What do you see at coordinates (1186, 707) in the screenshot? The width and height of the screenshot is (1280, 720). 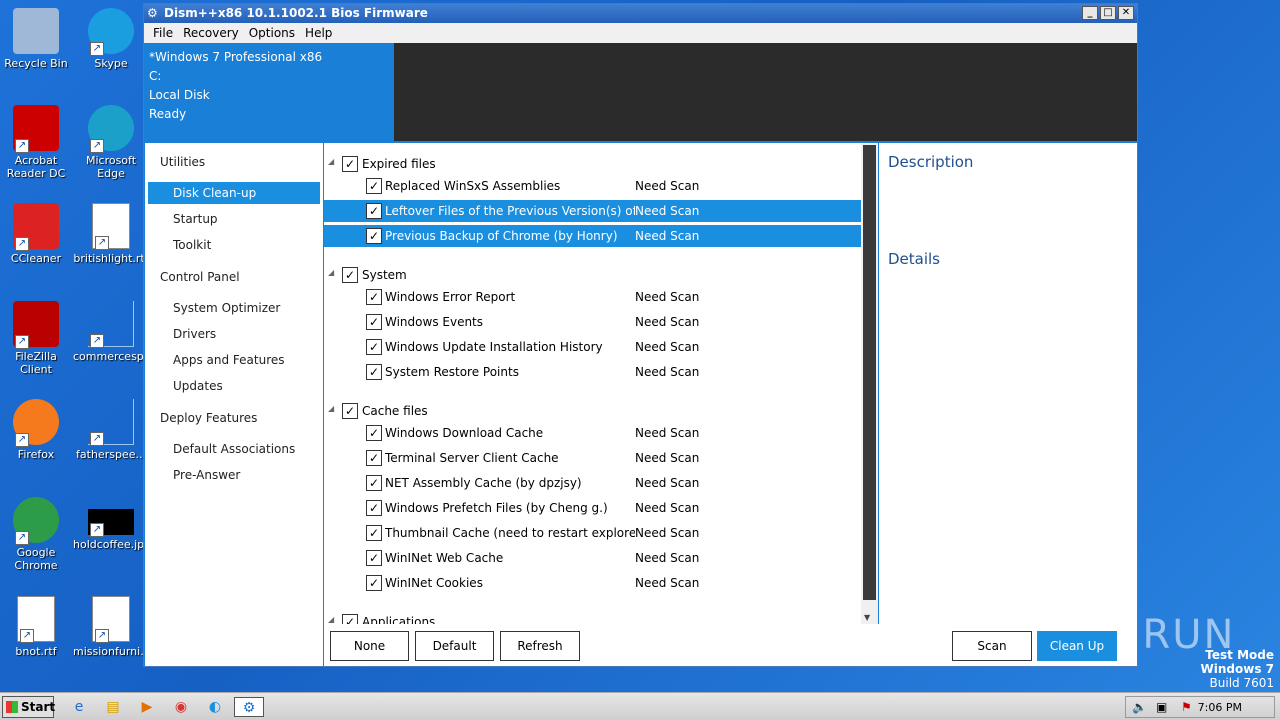 I see `flag-icon: ⚑` at bounding box center [1186, 707].